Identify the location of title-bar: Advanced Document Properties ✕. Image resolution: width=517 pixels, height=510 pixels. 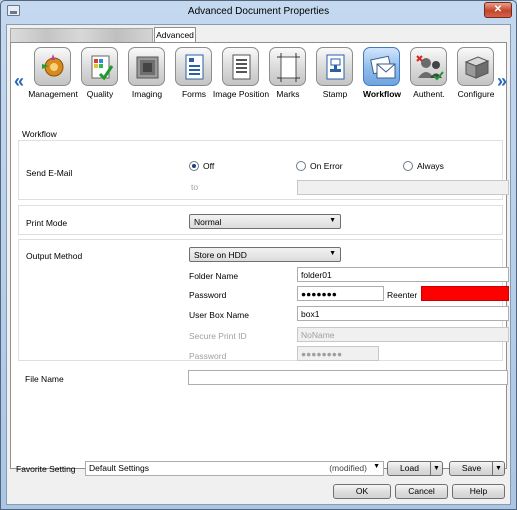
(258, 12).